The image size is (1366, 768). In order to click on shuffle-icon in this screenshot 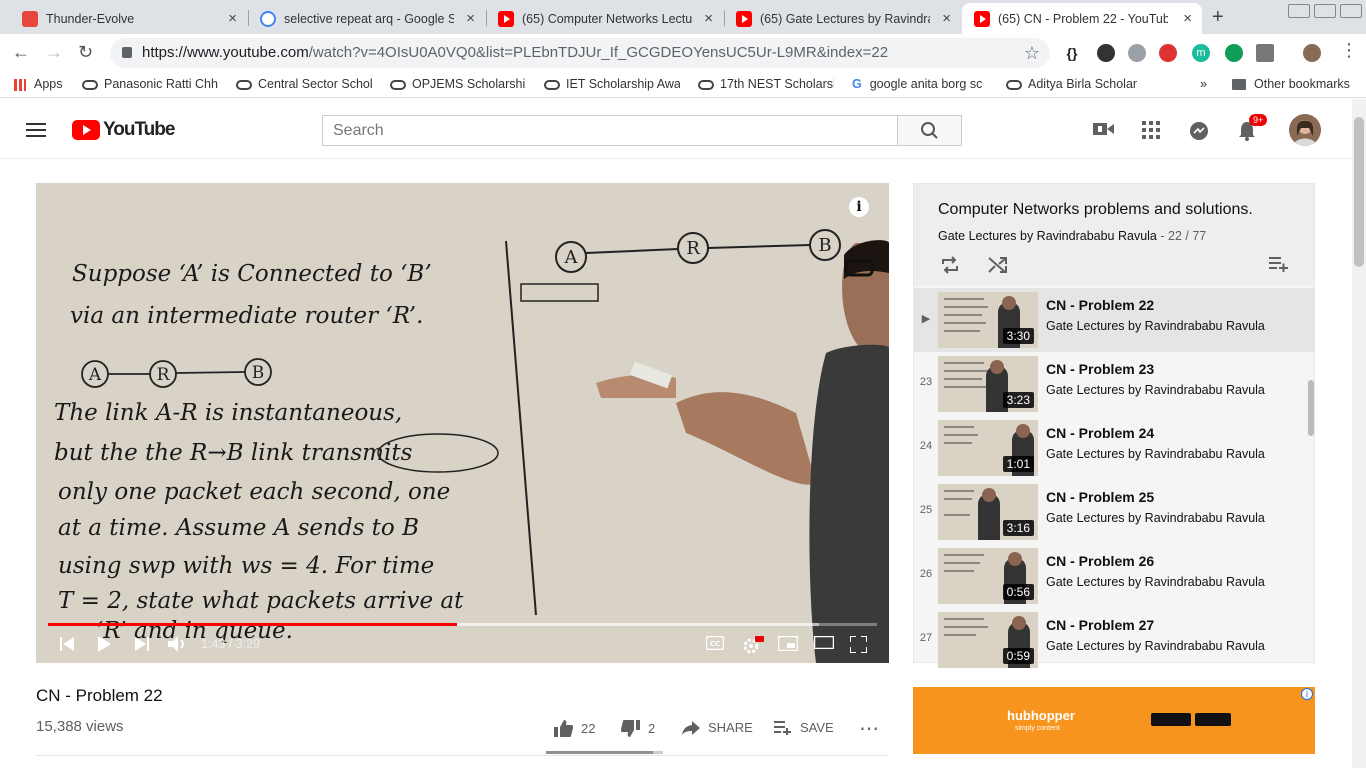, I will do `click(998, 265)`.